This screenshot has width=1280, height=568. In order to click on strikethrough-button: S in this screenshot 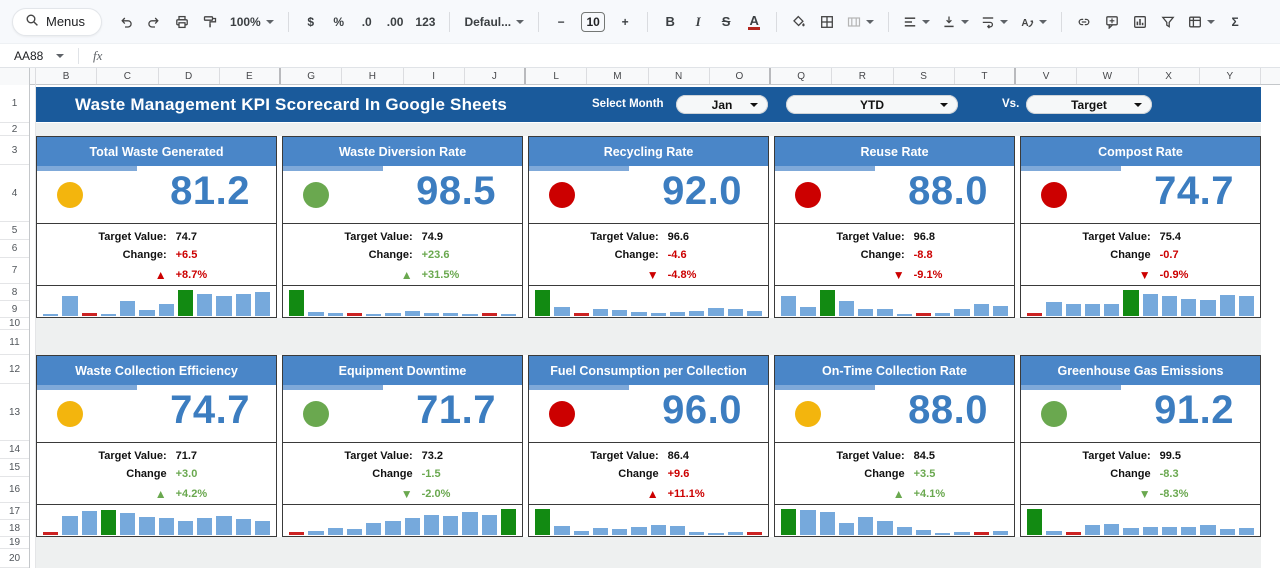, I will do `click(726, 22)`.